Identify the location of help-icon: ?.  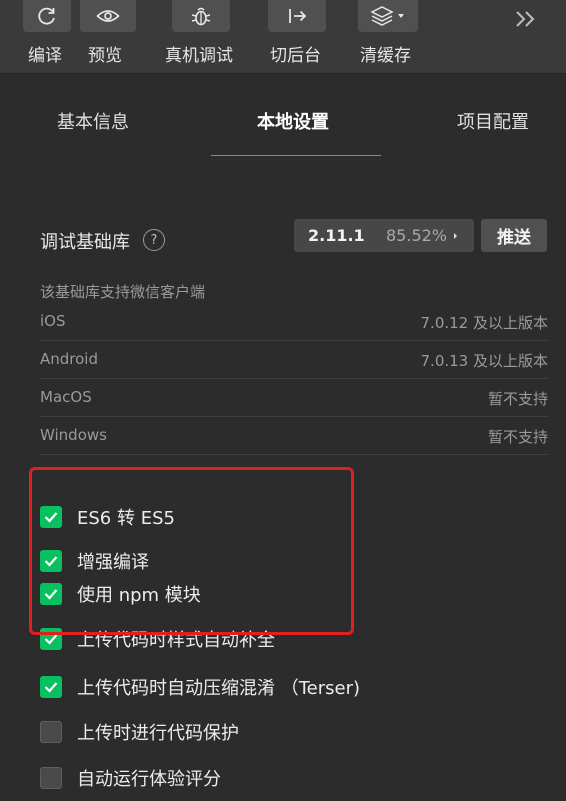
(154, 240).